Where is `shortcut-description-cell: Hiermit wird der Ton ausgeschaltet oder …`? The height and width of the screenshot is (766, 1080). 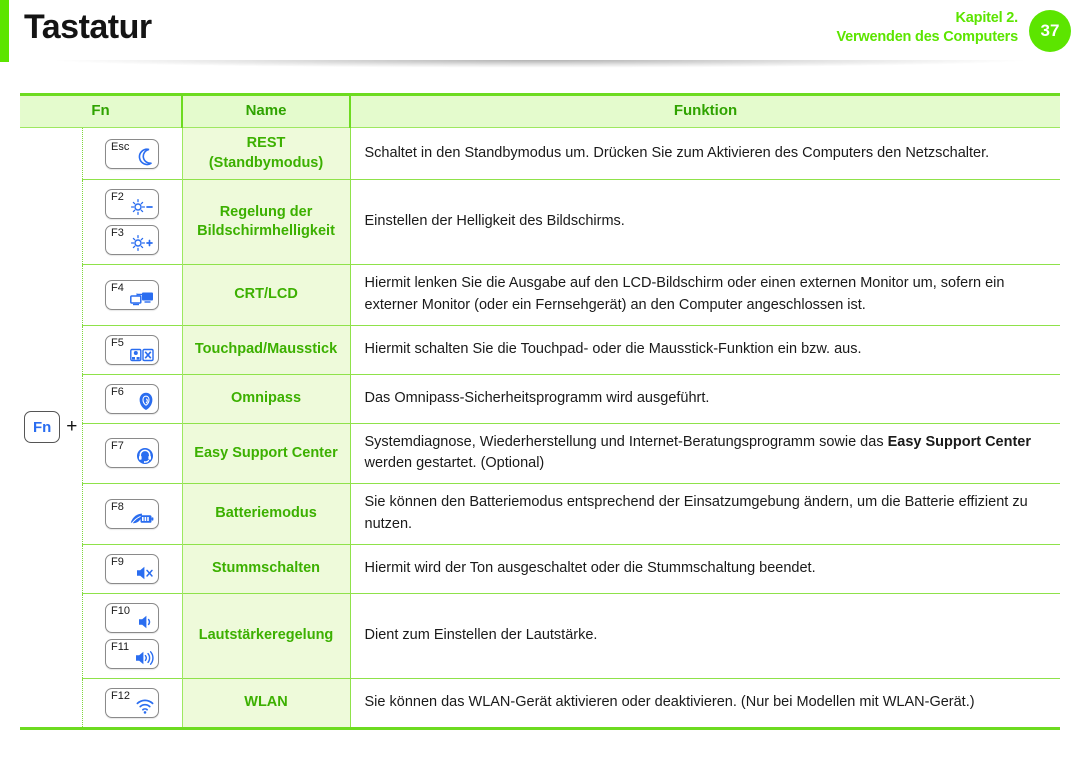
shortcut-description-cell: Hiermit wird der Ton ausgeschaltet oder … is located at coordinates (705, 569).